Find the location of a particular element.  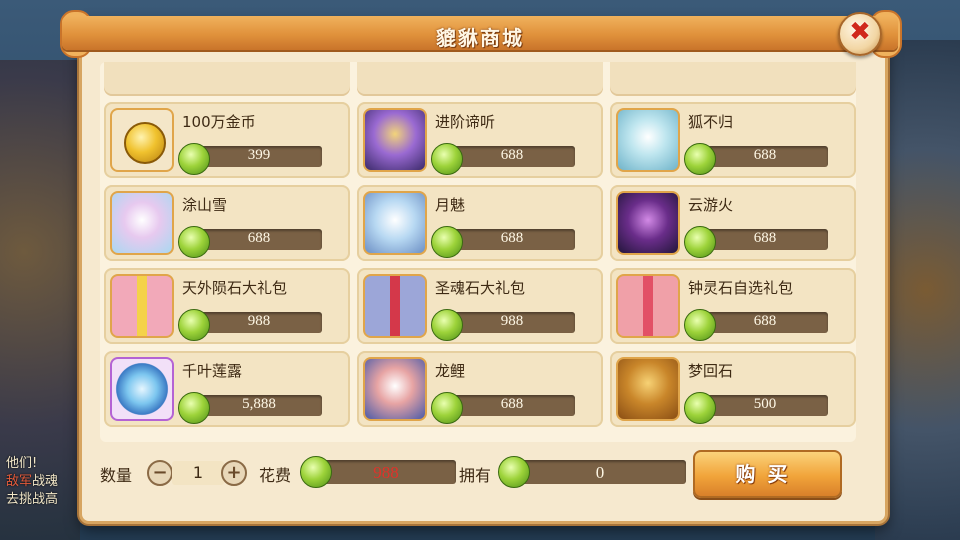

item-name: 涂山雪 is located at coordinates (205, 205).